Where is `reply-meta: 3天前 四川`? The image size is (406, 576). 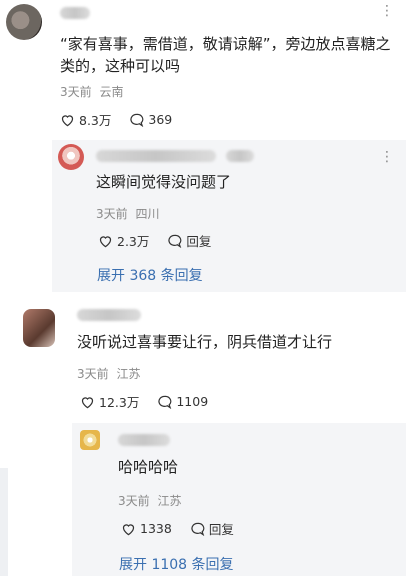 reply-meta: 3天前 四川 is located at coordinates (127, 213).